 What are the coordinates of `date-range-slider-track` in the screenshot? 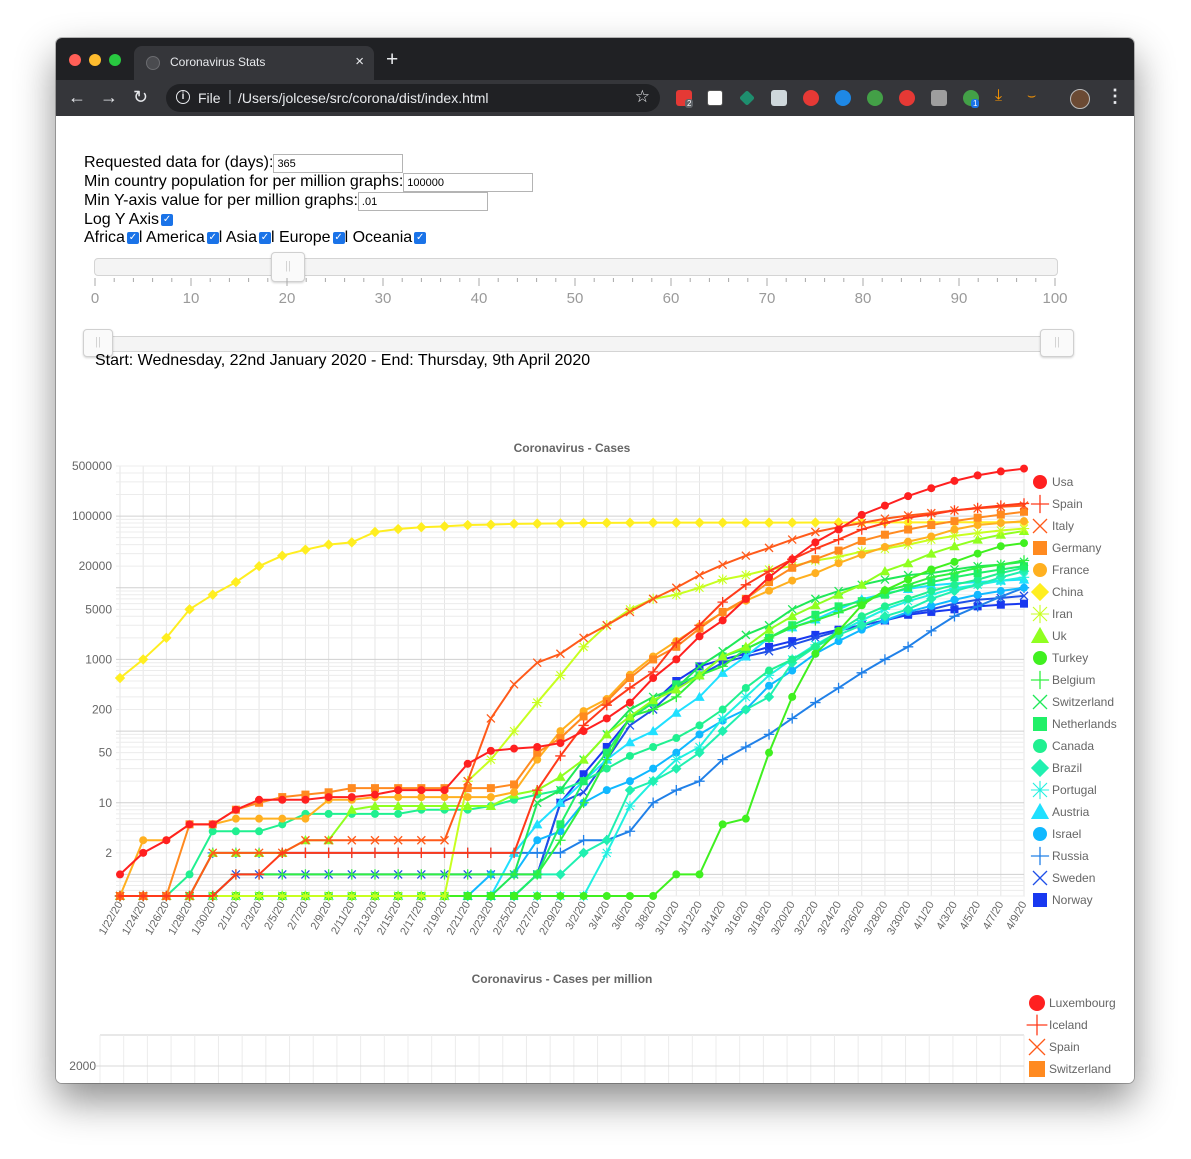 It's located at (578, 344).